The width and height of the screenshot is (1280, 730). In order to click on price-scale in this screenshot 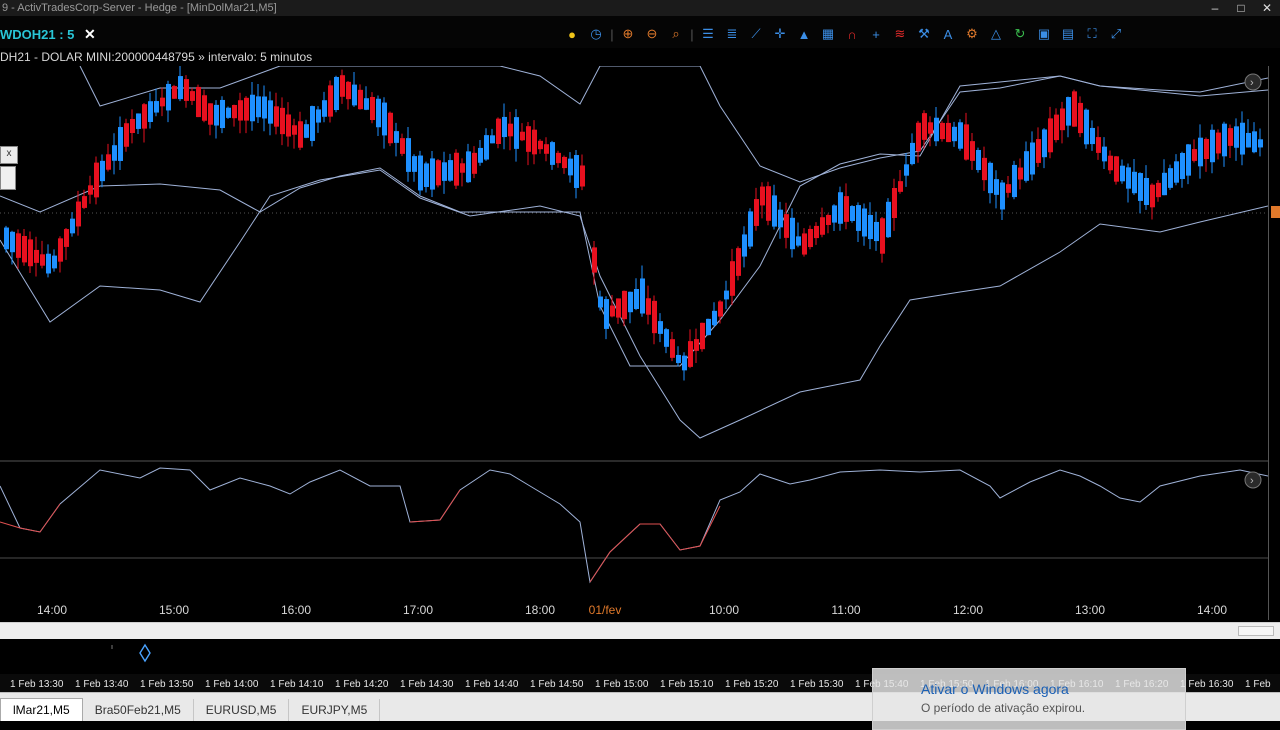, I will do `click(1274, 343)`.